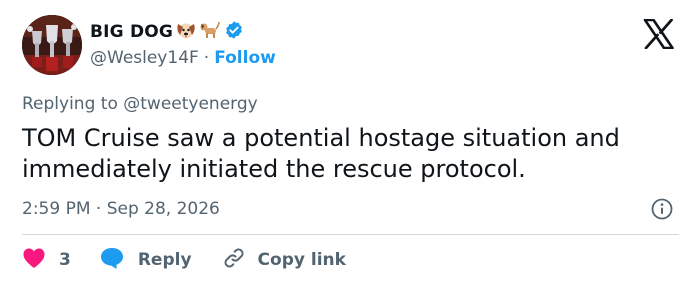 The image size is (700, 287). I want to click on verified-badge-icon, so click(234, 32).